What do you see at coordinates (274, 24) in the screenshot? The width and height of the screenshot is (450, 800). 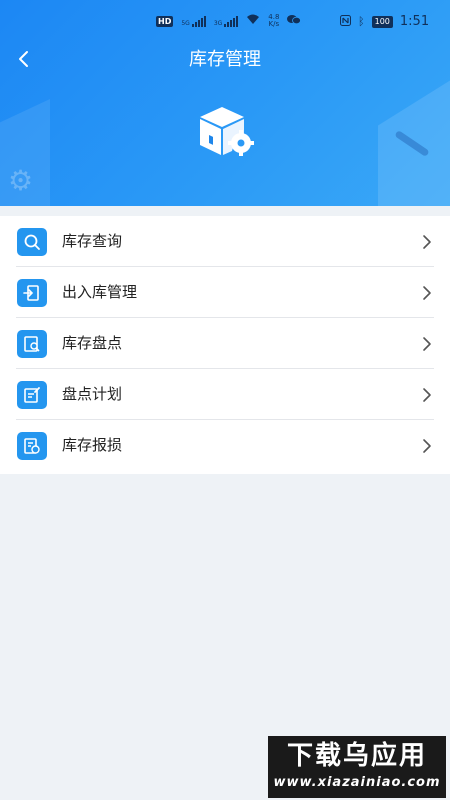 I see `speed-unit: K/s` at bounding box center [274, 24].